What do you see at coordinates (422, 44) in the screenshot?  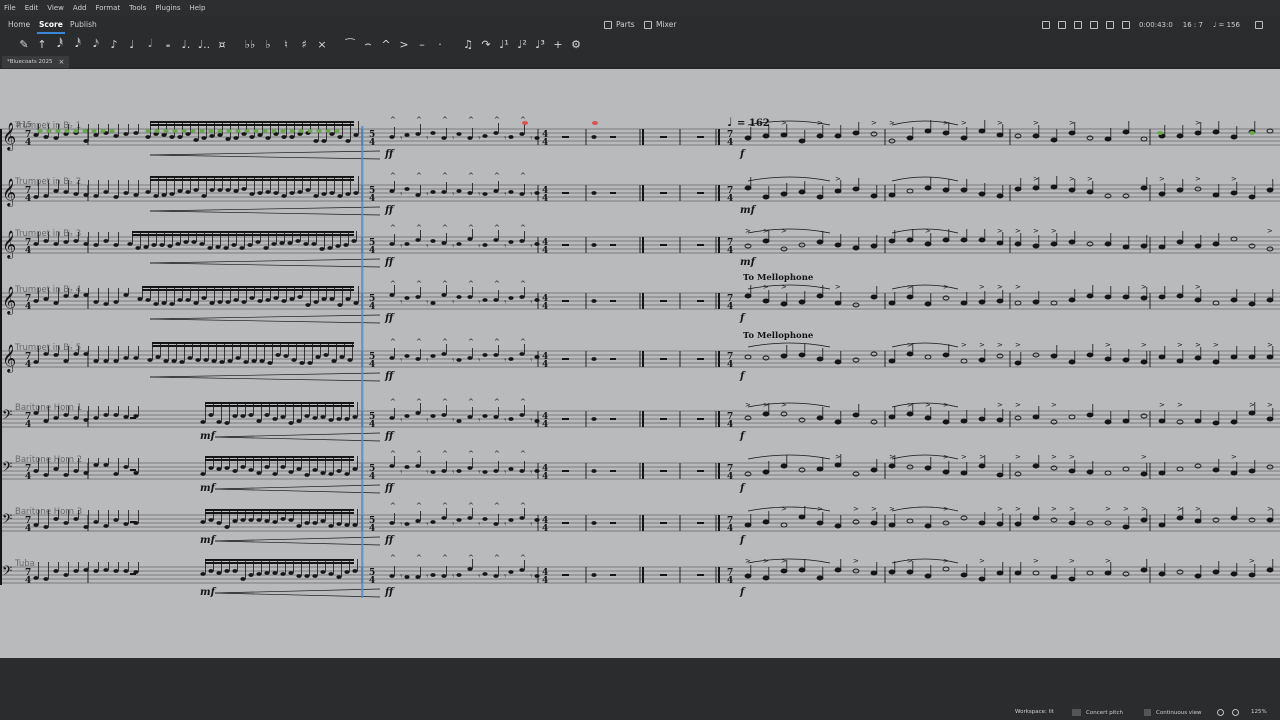 I see `tenuto-icon: –` at bounding box center [422, 44].